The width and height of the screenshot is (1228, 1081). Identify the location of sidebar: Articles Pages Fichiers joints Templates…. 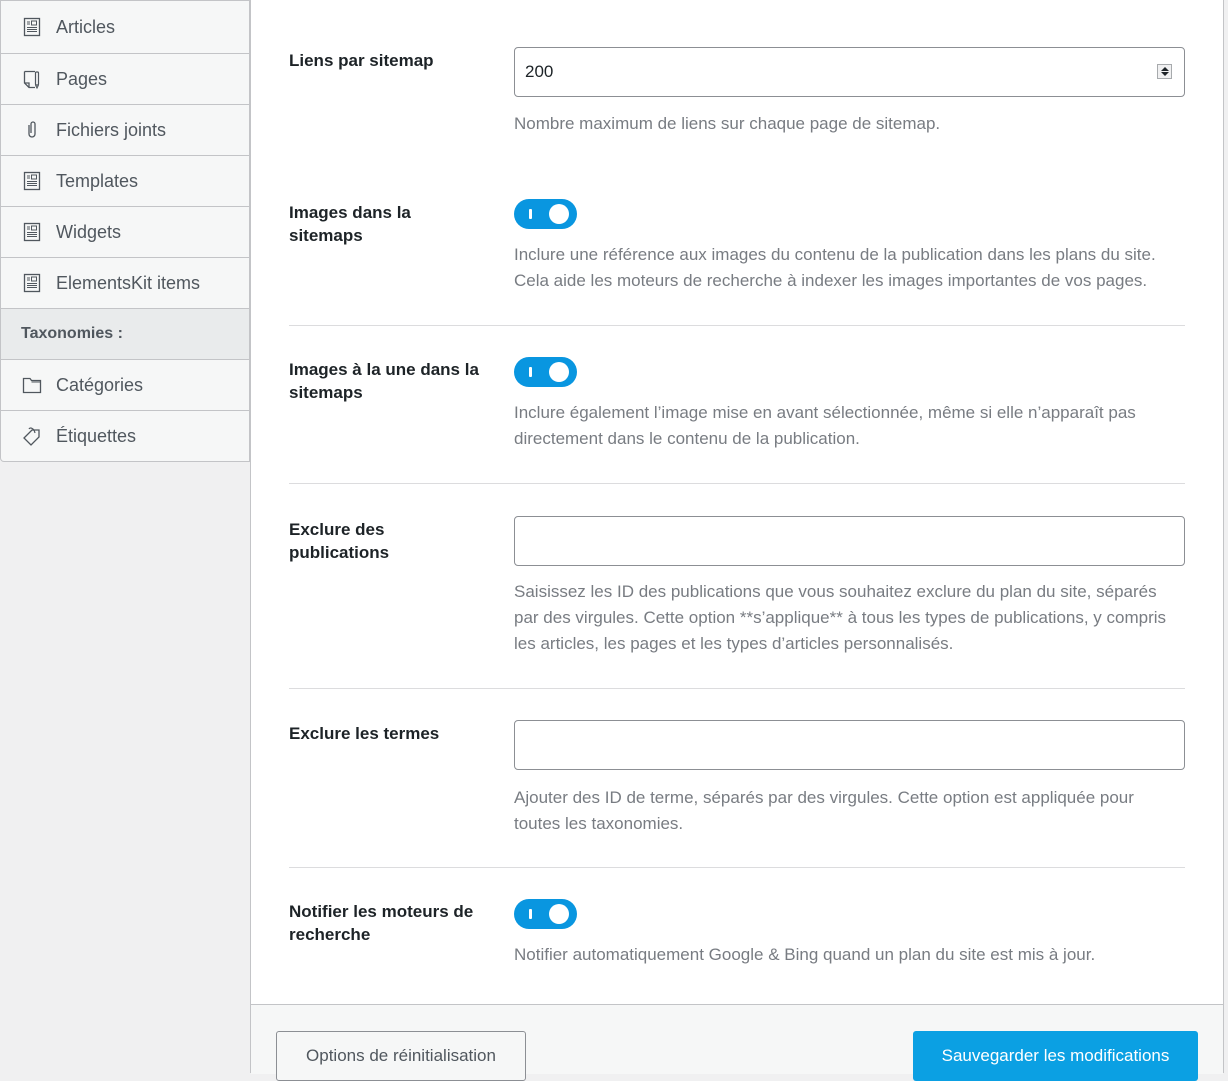
(125, 231).